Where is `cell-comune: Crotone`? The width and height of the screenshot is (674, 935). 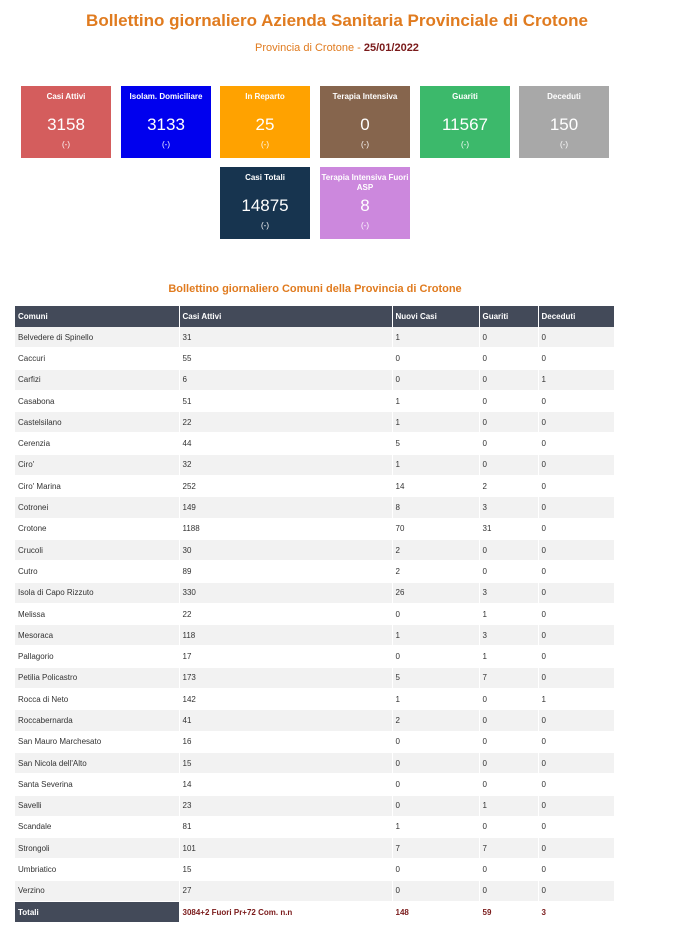 cell-comune: Crotone is located at coordinates (97, 529).